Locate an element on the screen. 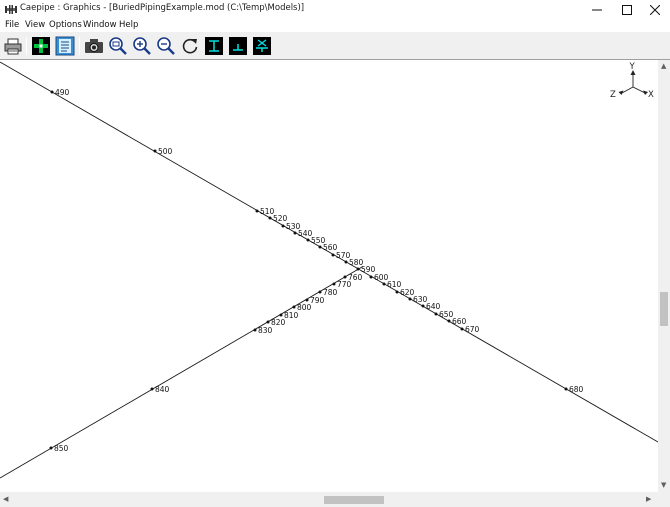  zoom-in-button is located at coordinates (142, 46).